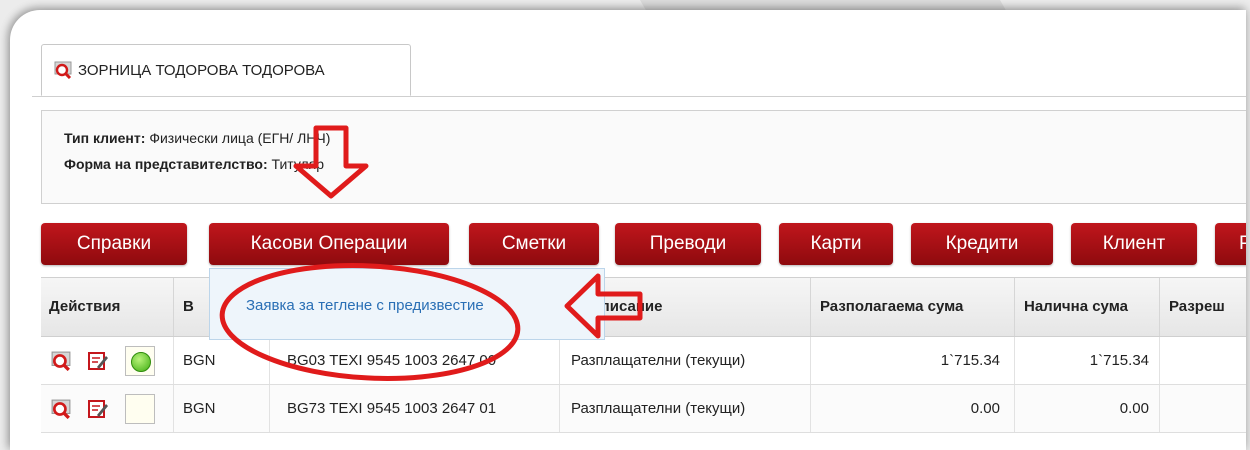 Image resolution: width=1250 pixels, height=450 pixels. What do you see at coordinates (985, 408) in the screenshot?
I see `available-amount-cell: 0.00` at bounding box center [985, 408].